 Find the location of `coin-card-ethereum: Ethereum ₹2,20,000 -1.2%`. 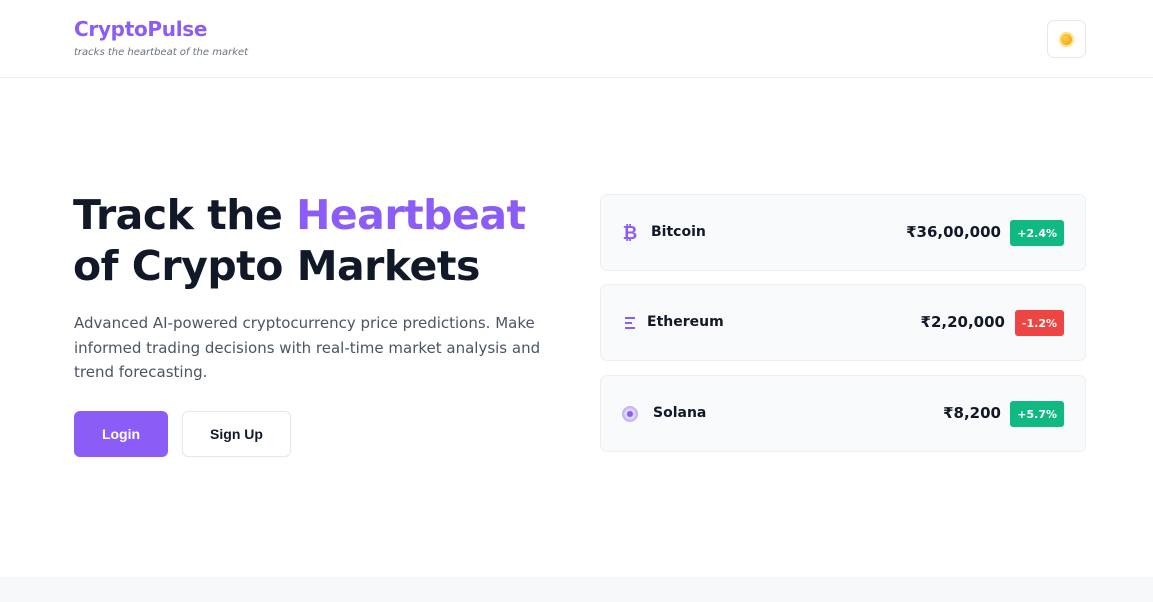

coin-card-ethereum: Ethereum ₹2,20,000 -1.2% is located at coordinates (843, 322).